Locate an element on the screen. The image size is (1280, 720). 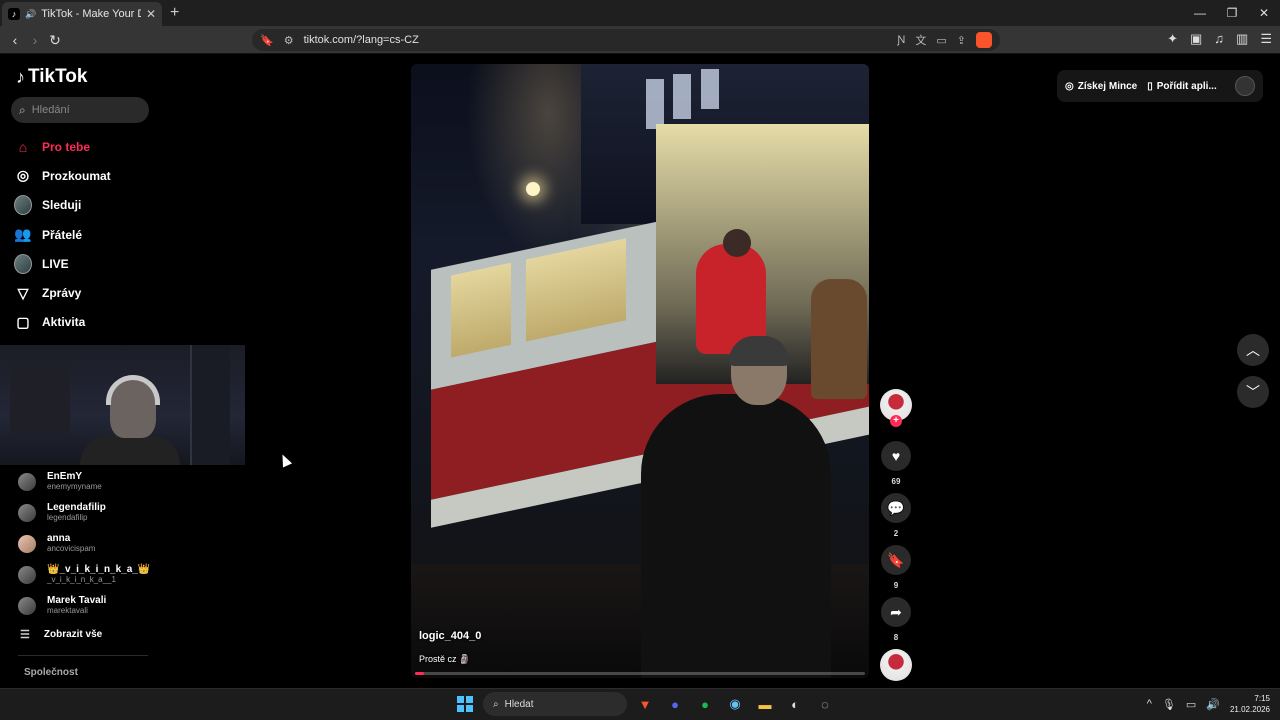
nav-item-for-you: ⌂ Pro tebe is located at coordinates (62, 146).